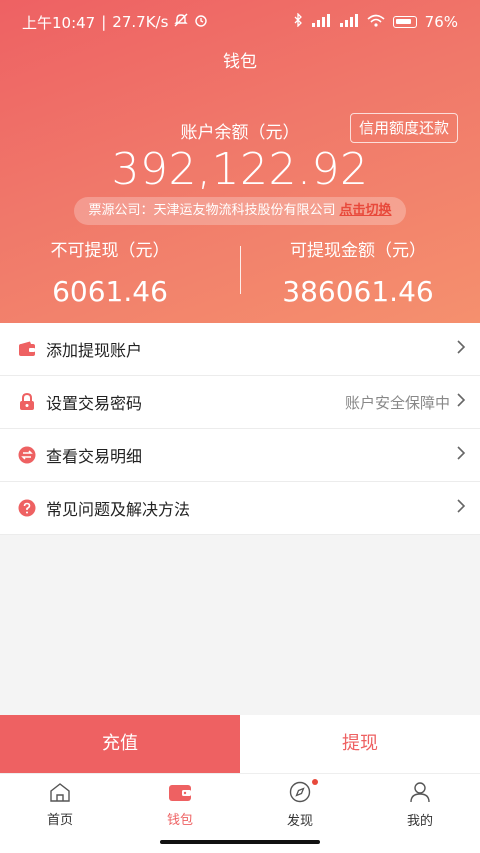  I want to click on network-speed: 27.7K/s, so click(140, 22).